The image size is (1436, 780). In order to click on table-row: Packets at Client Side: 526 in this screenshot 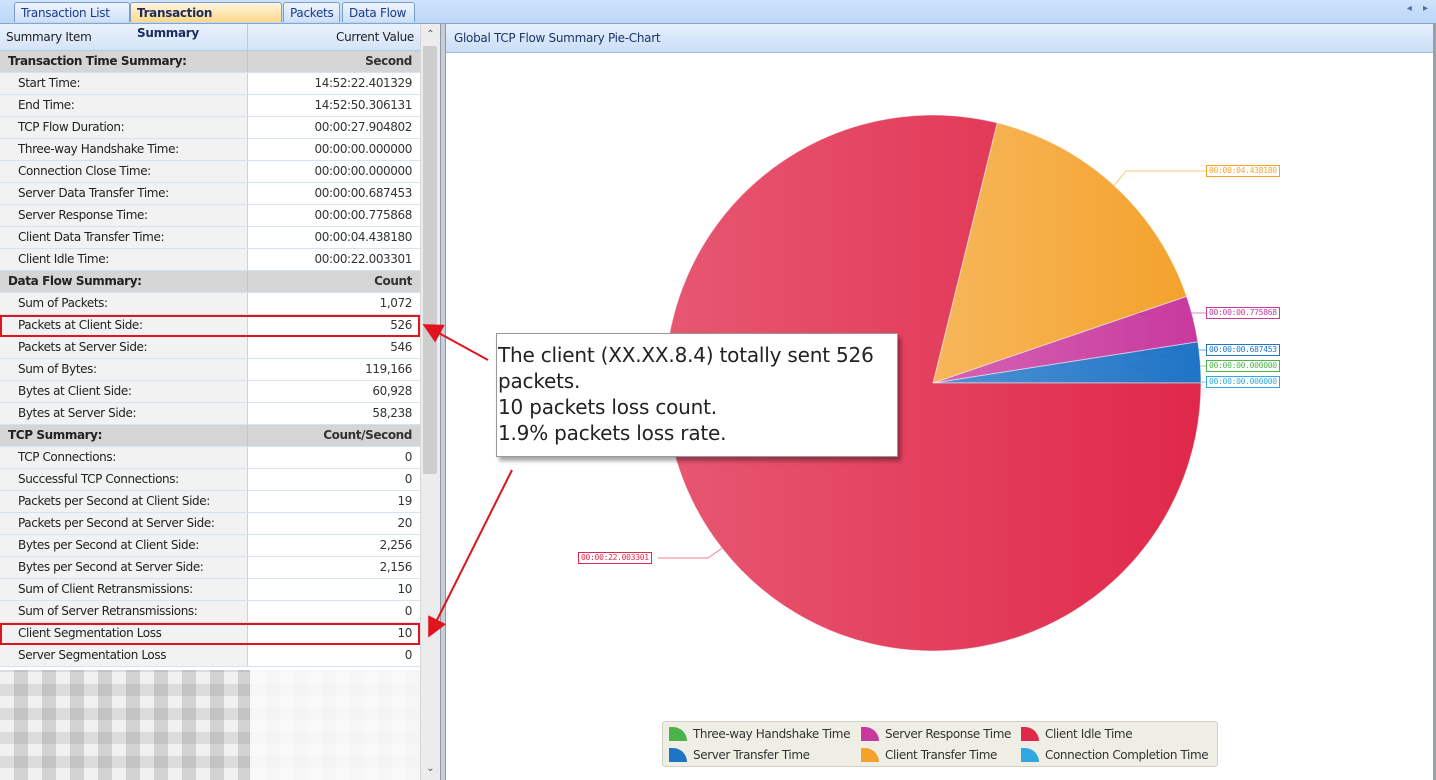, I will do `click(210, 326)`.